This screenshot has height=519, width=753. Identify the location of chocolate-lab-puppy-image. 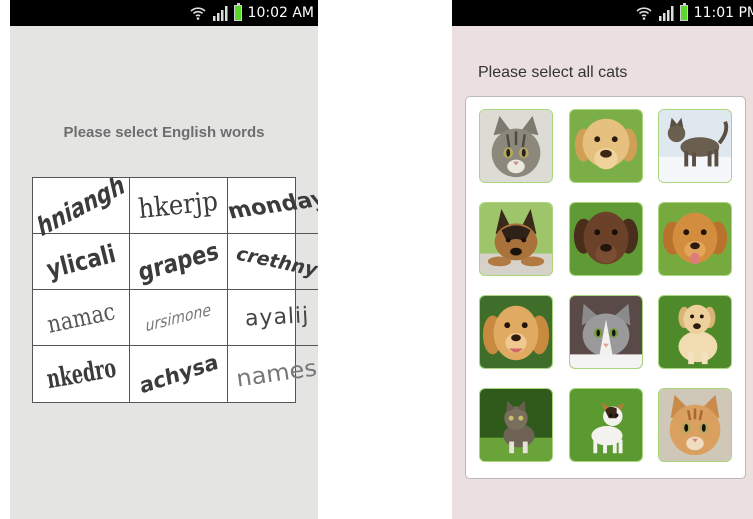
(606, 239).